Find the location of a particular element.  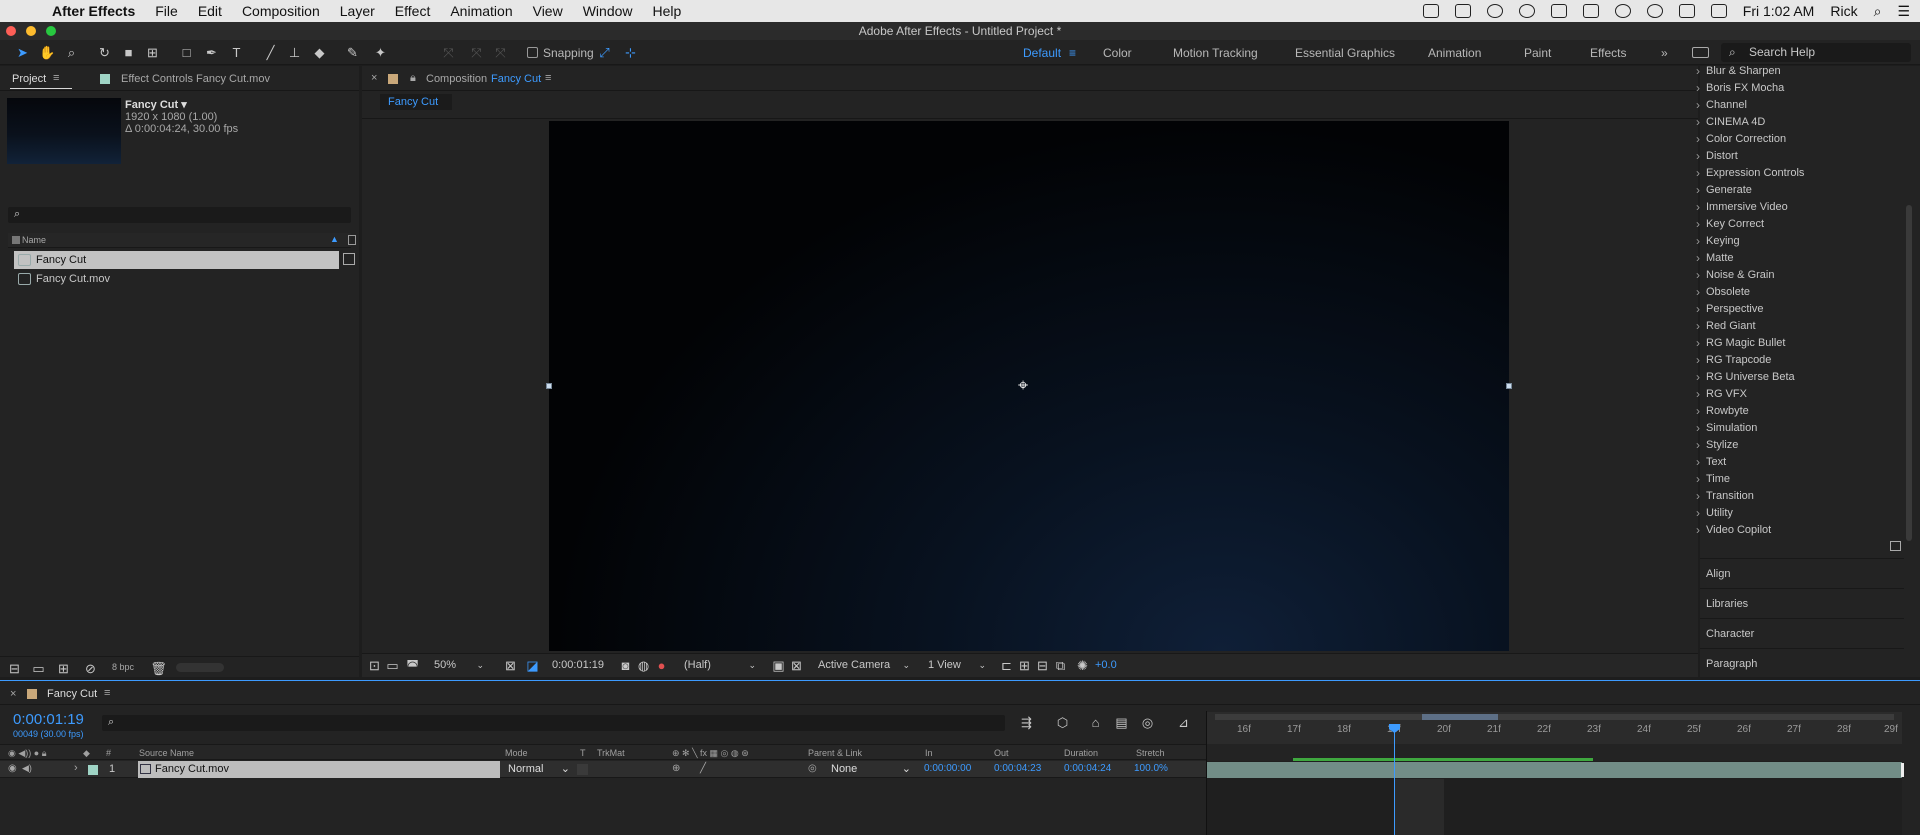

channel-rgb-icon: ● is located at coordinates (661, 665).